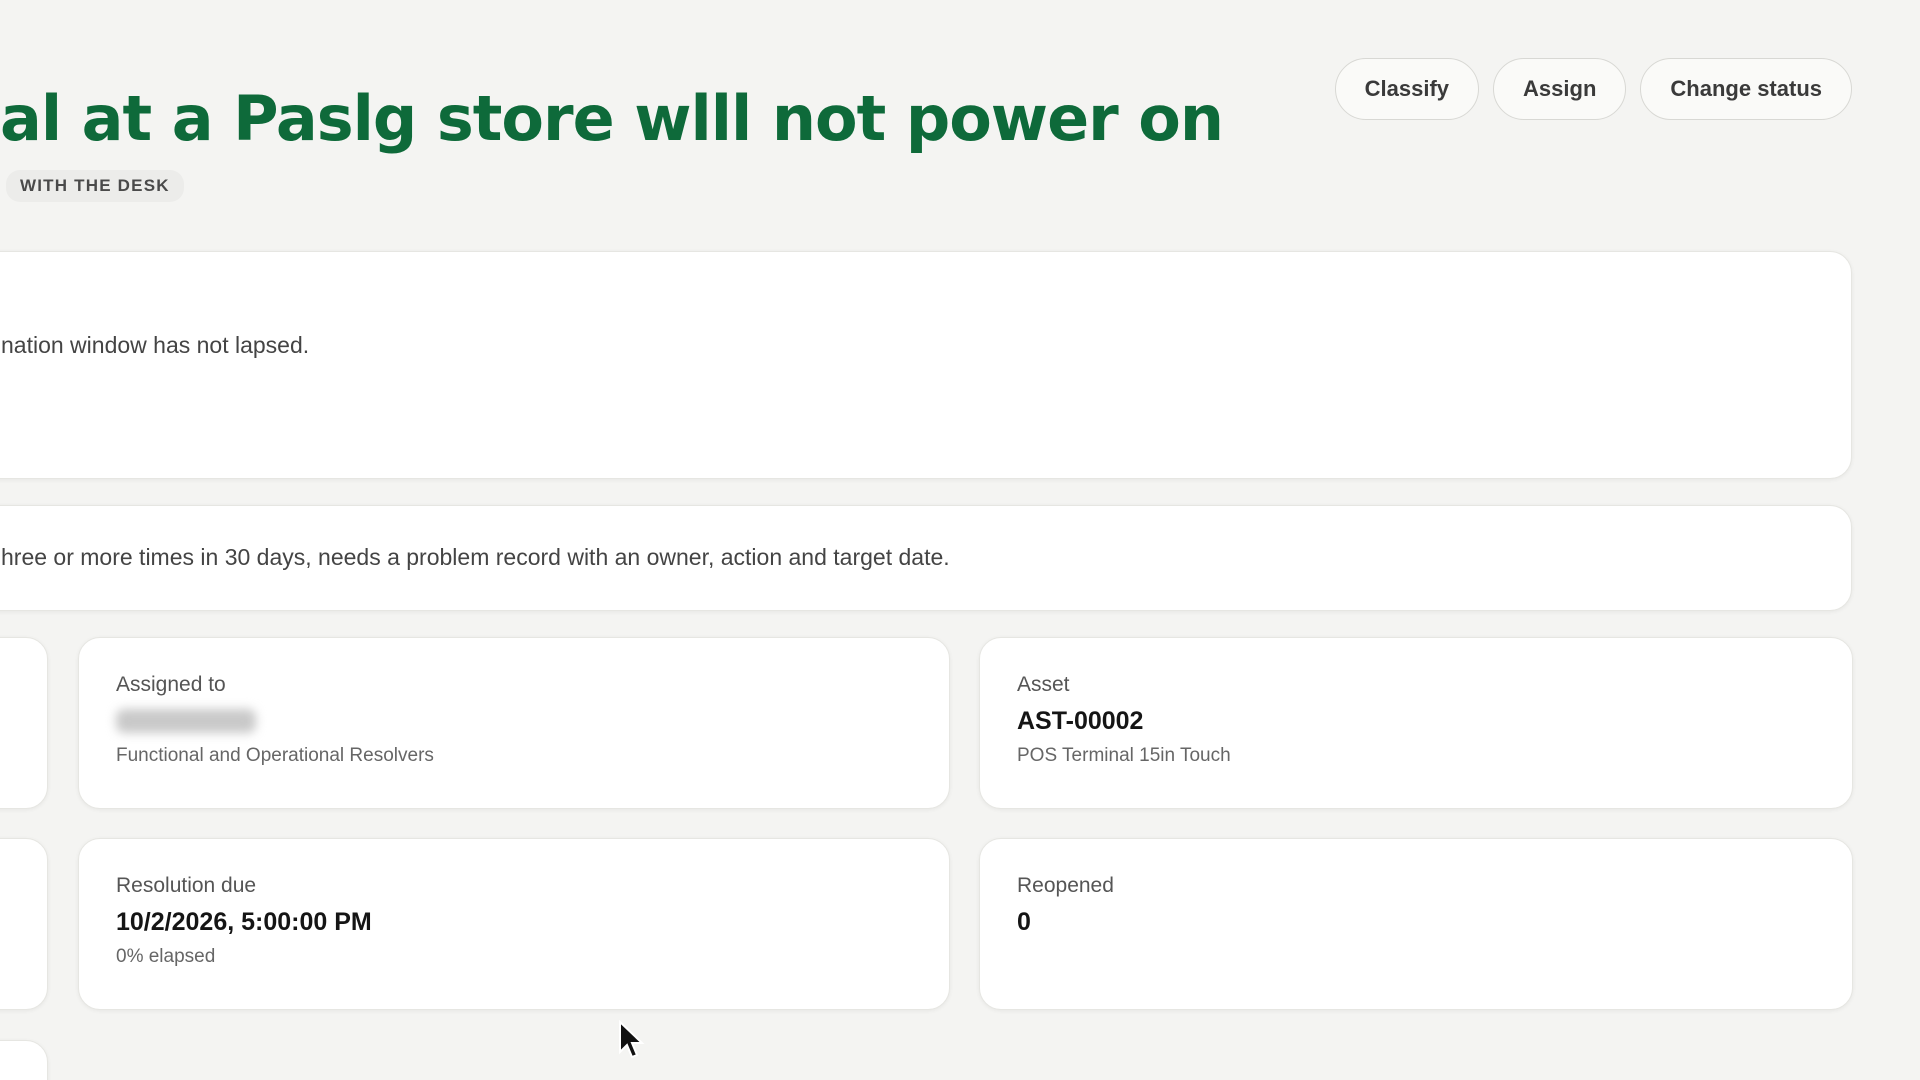 This screenshot has width=1920, height=1080. Describe the element at coordinates (612, 118) in the screenshot. I see `page-title: al at a Paslg store wlll not power on` at that location.